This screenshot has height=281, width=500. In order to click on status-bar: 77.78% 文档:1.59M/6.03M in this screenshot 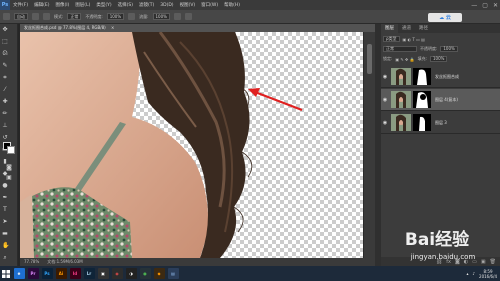, I will do `click(197, 262)`.